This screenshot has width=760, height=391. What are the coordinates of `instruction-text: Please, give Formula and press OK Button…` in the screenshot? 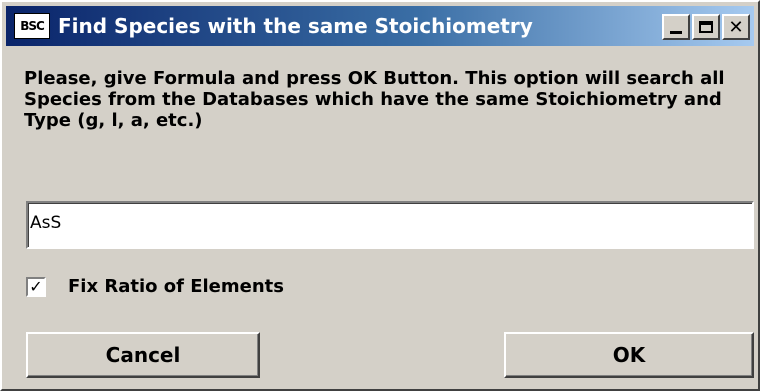 It's located at (374, 99).